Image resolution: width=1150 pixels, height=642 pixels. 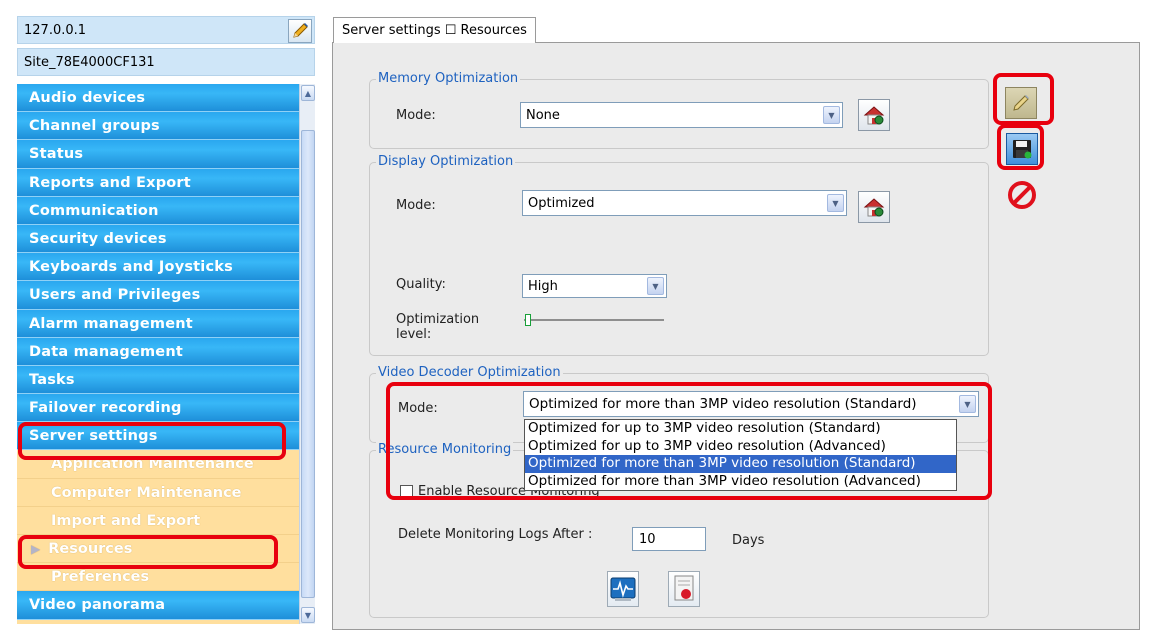 What do you see at coordinates (594, 320) in the screenshot?
I see `optimization-level-track` at bounding box center [594, 320].